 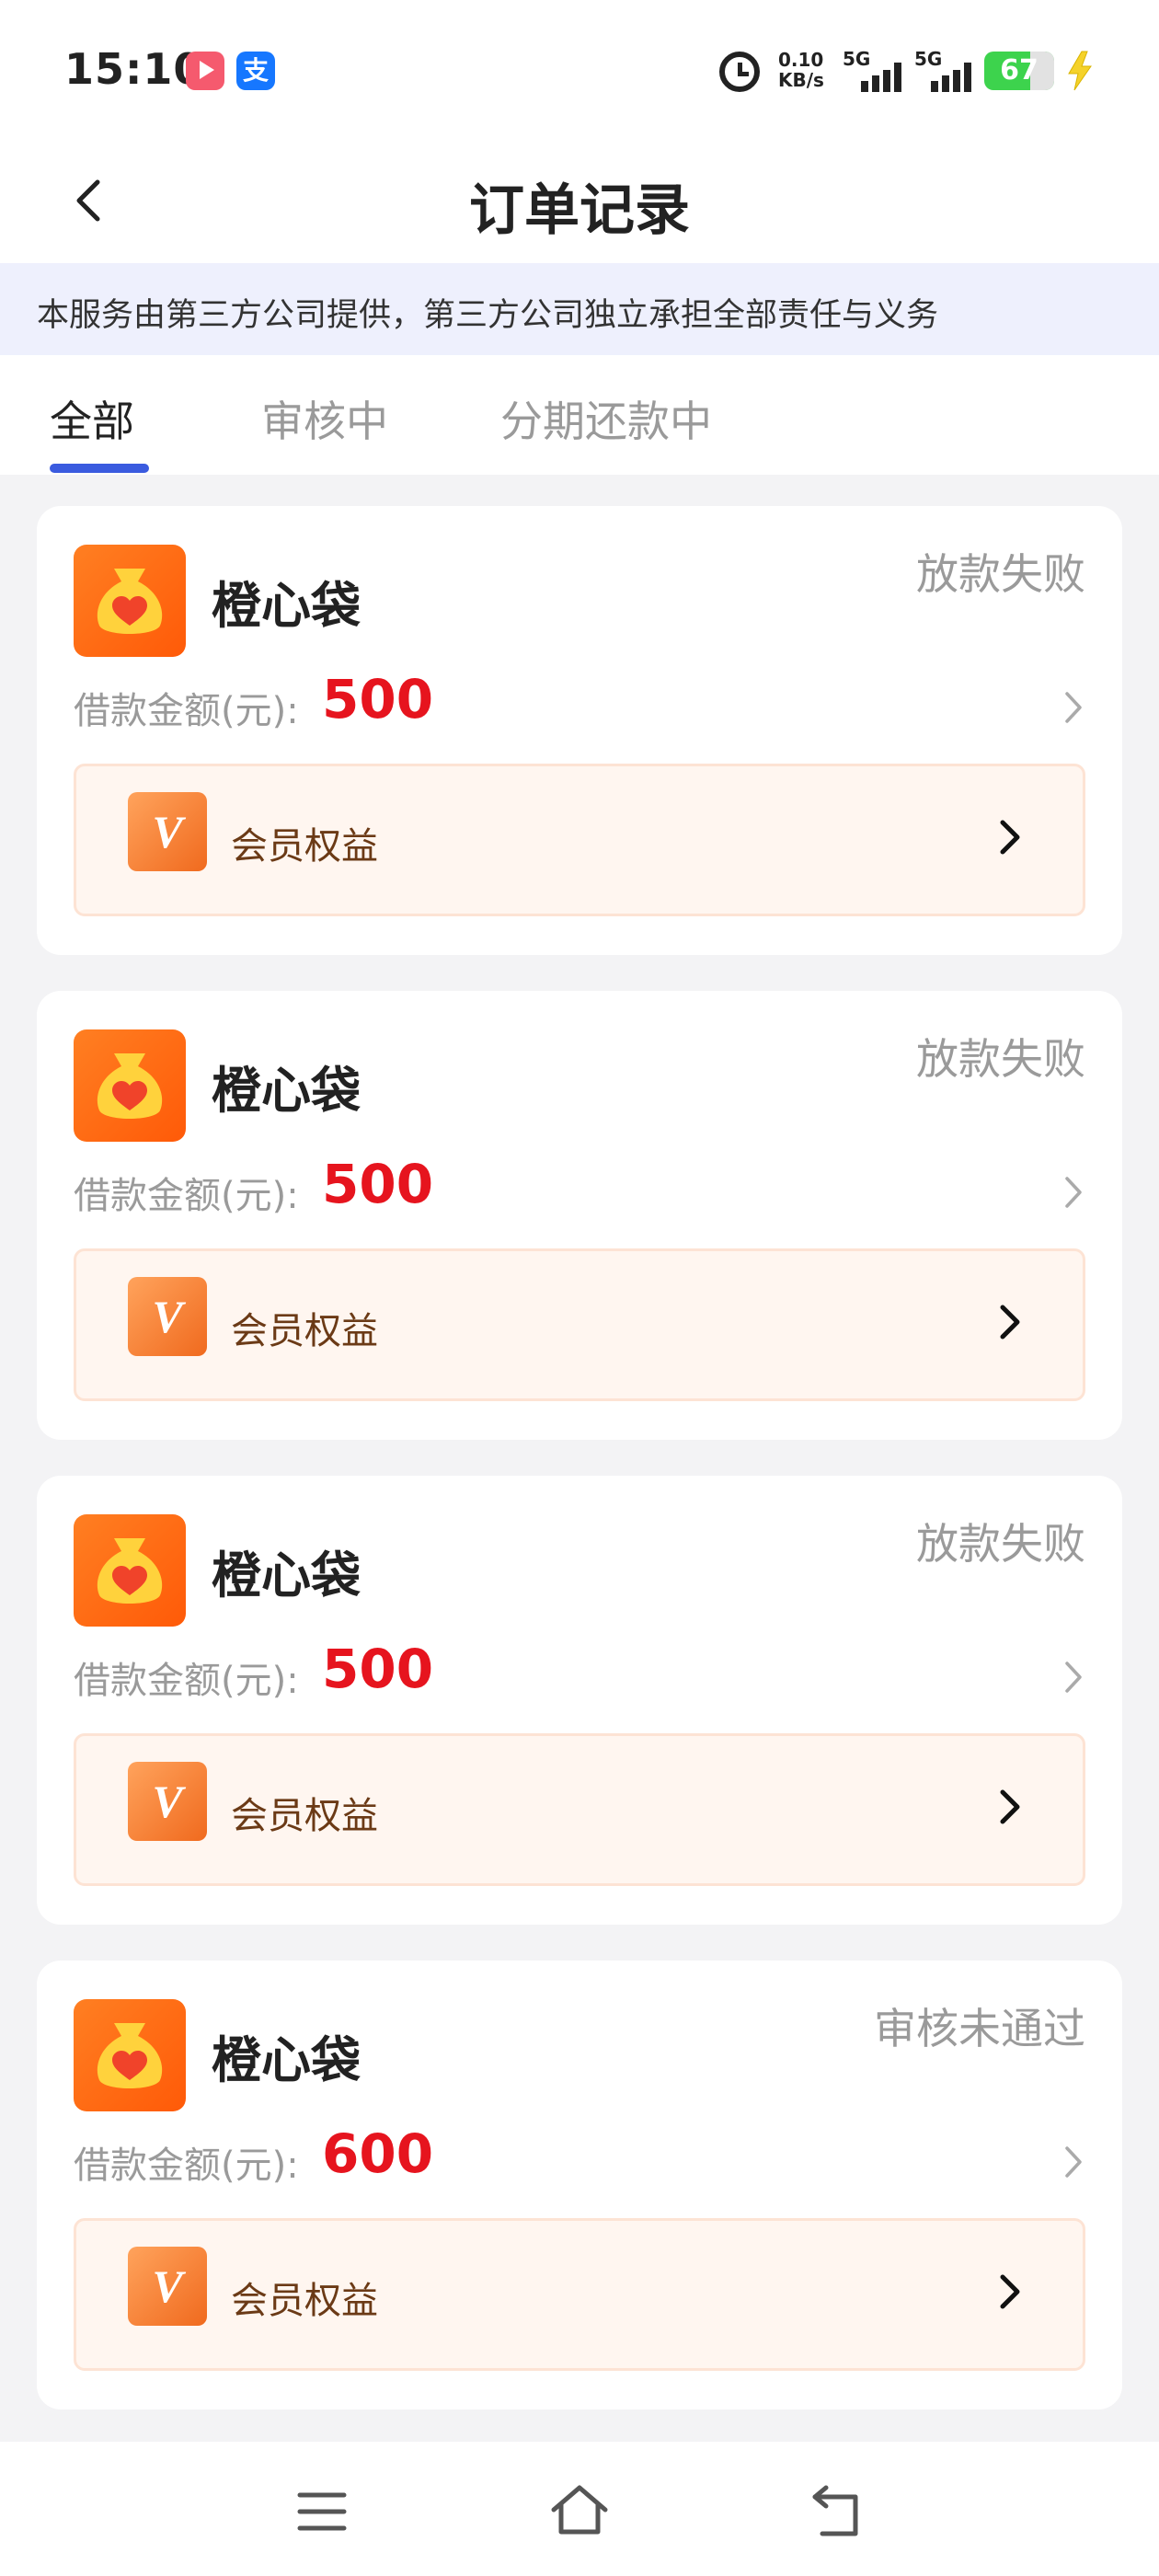 What do you see at coordinates (579, 210) in the screenshot?
I see `page-title: 订单记录` at bounding box center [579, 210].